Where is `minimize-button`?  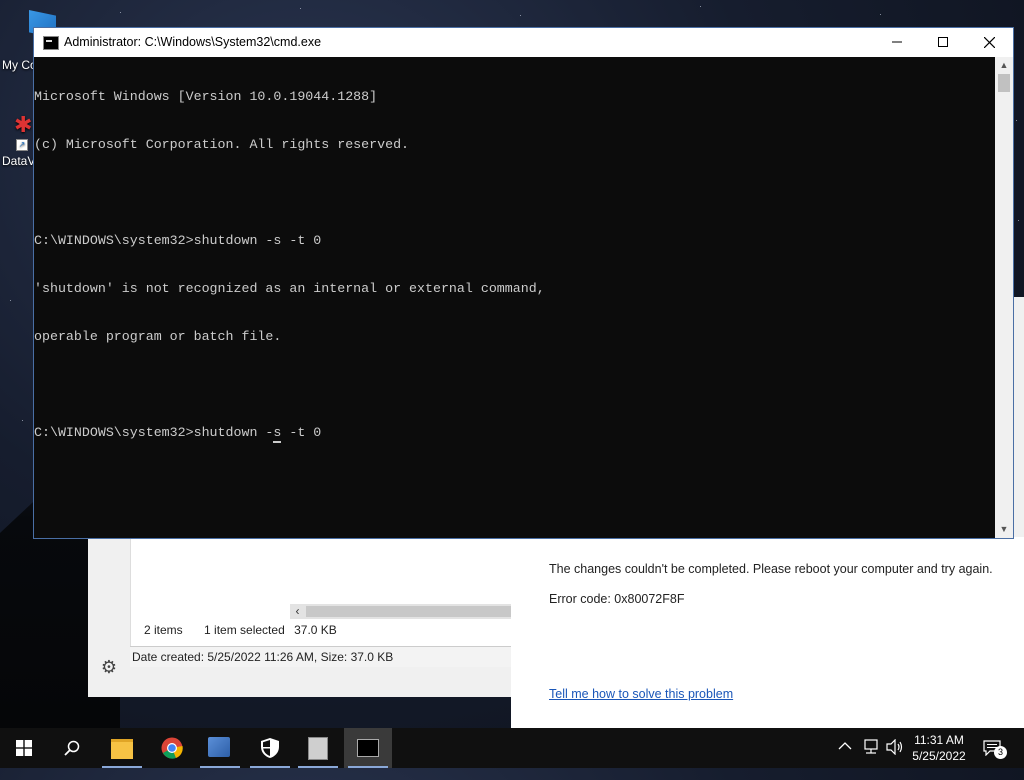
minimize-button is located at coordinates (897, 42).